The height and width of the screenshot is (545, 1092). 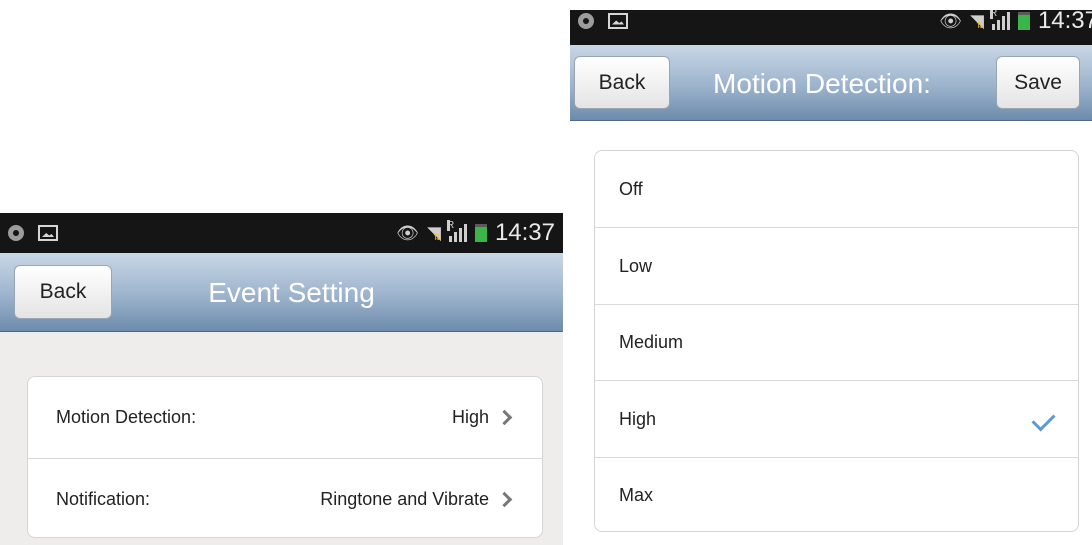 What do you see at coordinates (126, 417) in the screenshot?
I see `setting-label: Motion Detection:` at bounding box center [126, 417].